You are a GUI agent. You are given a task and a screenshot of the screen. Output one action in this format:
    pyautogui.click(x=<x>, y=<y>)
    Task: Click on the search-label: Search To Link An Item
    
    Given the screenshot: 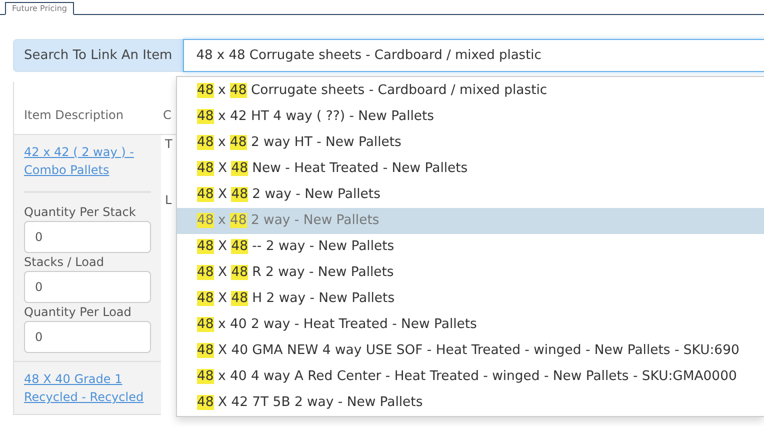 What is the action you would take?
    pyautogui.click(x=98, y=55)
    